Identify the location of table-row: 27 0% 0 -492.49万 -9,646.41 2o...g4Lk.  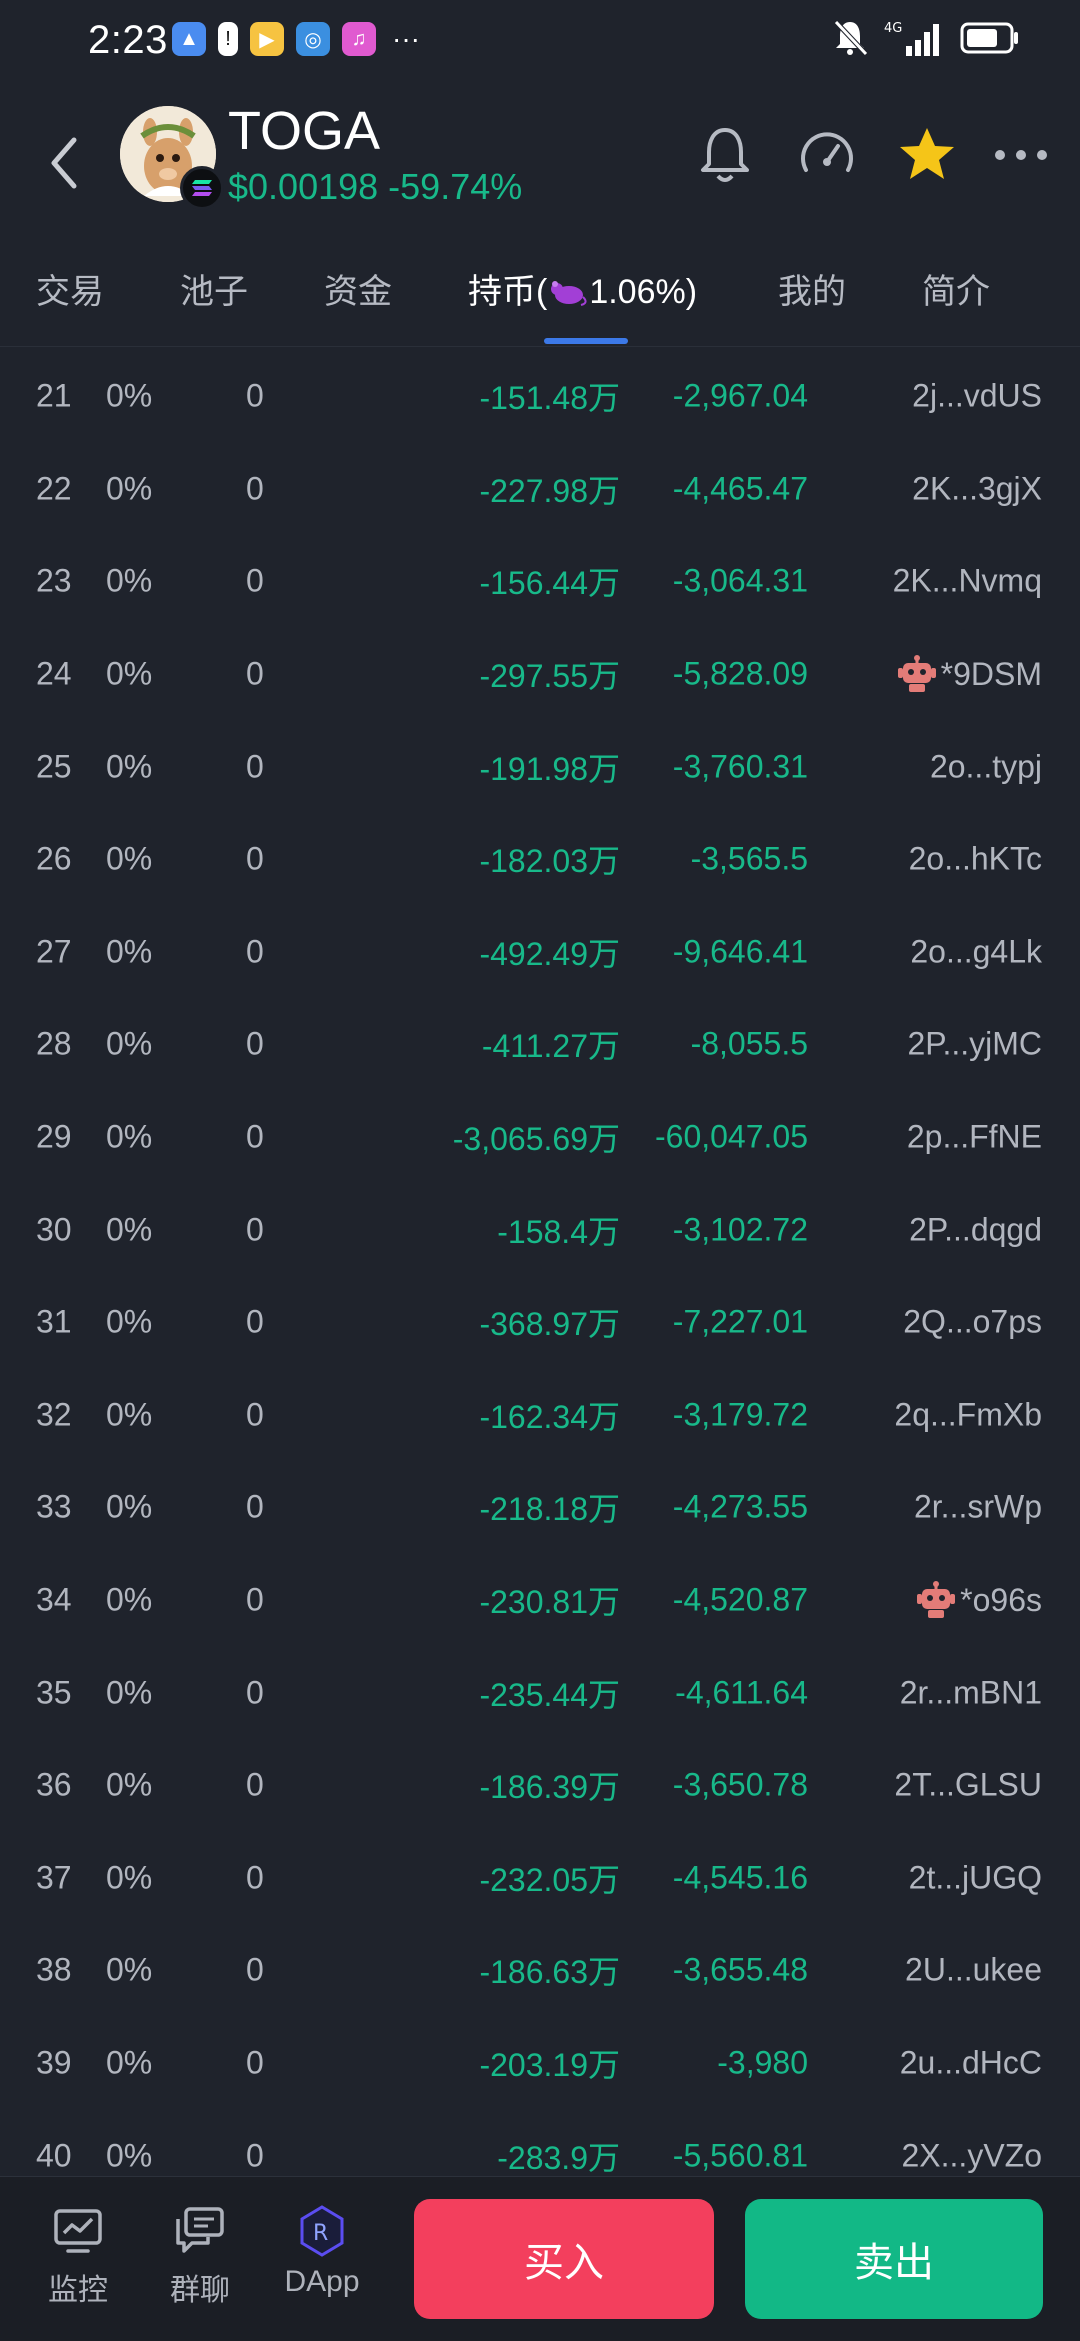
(540, 952).